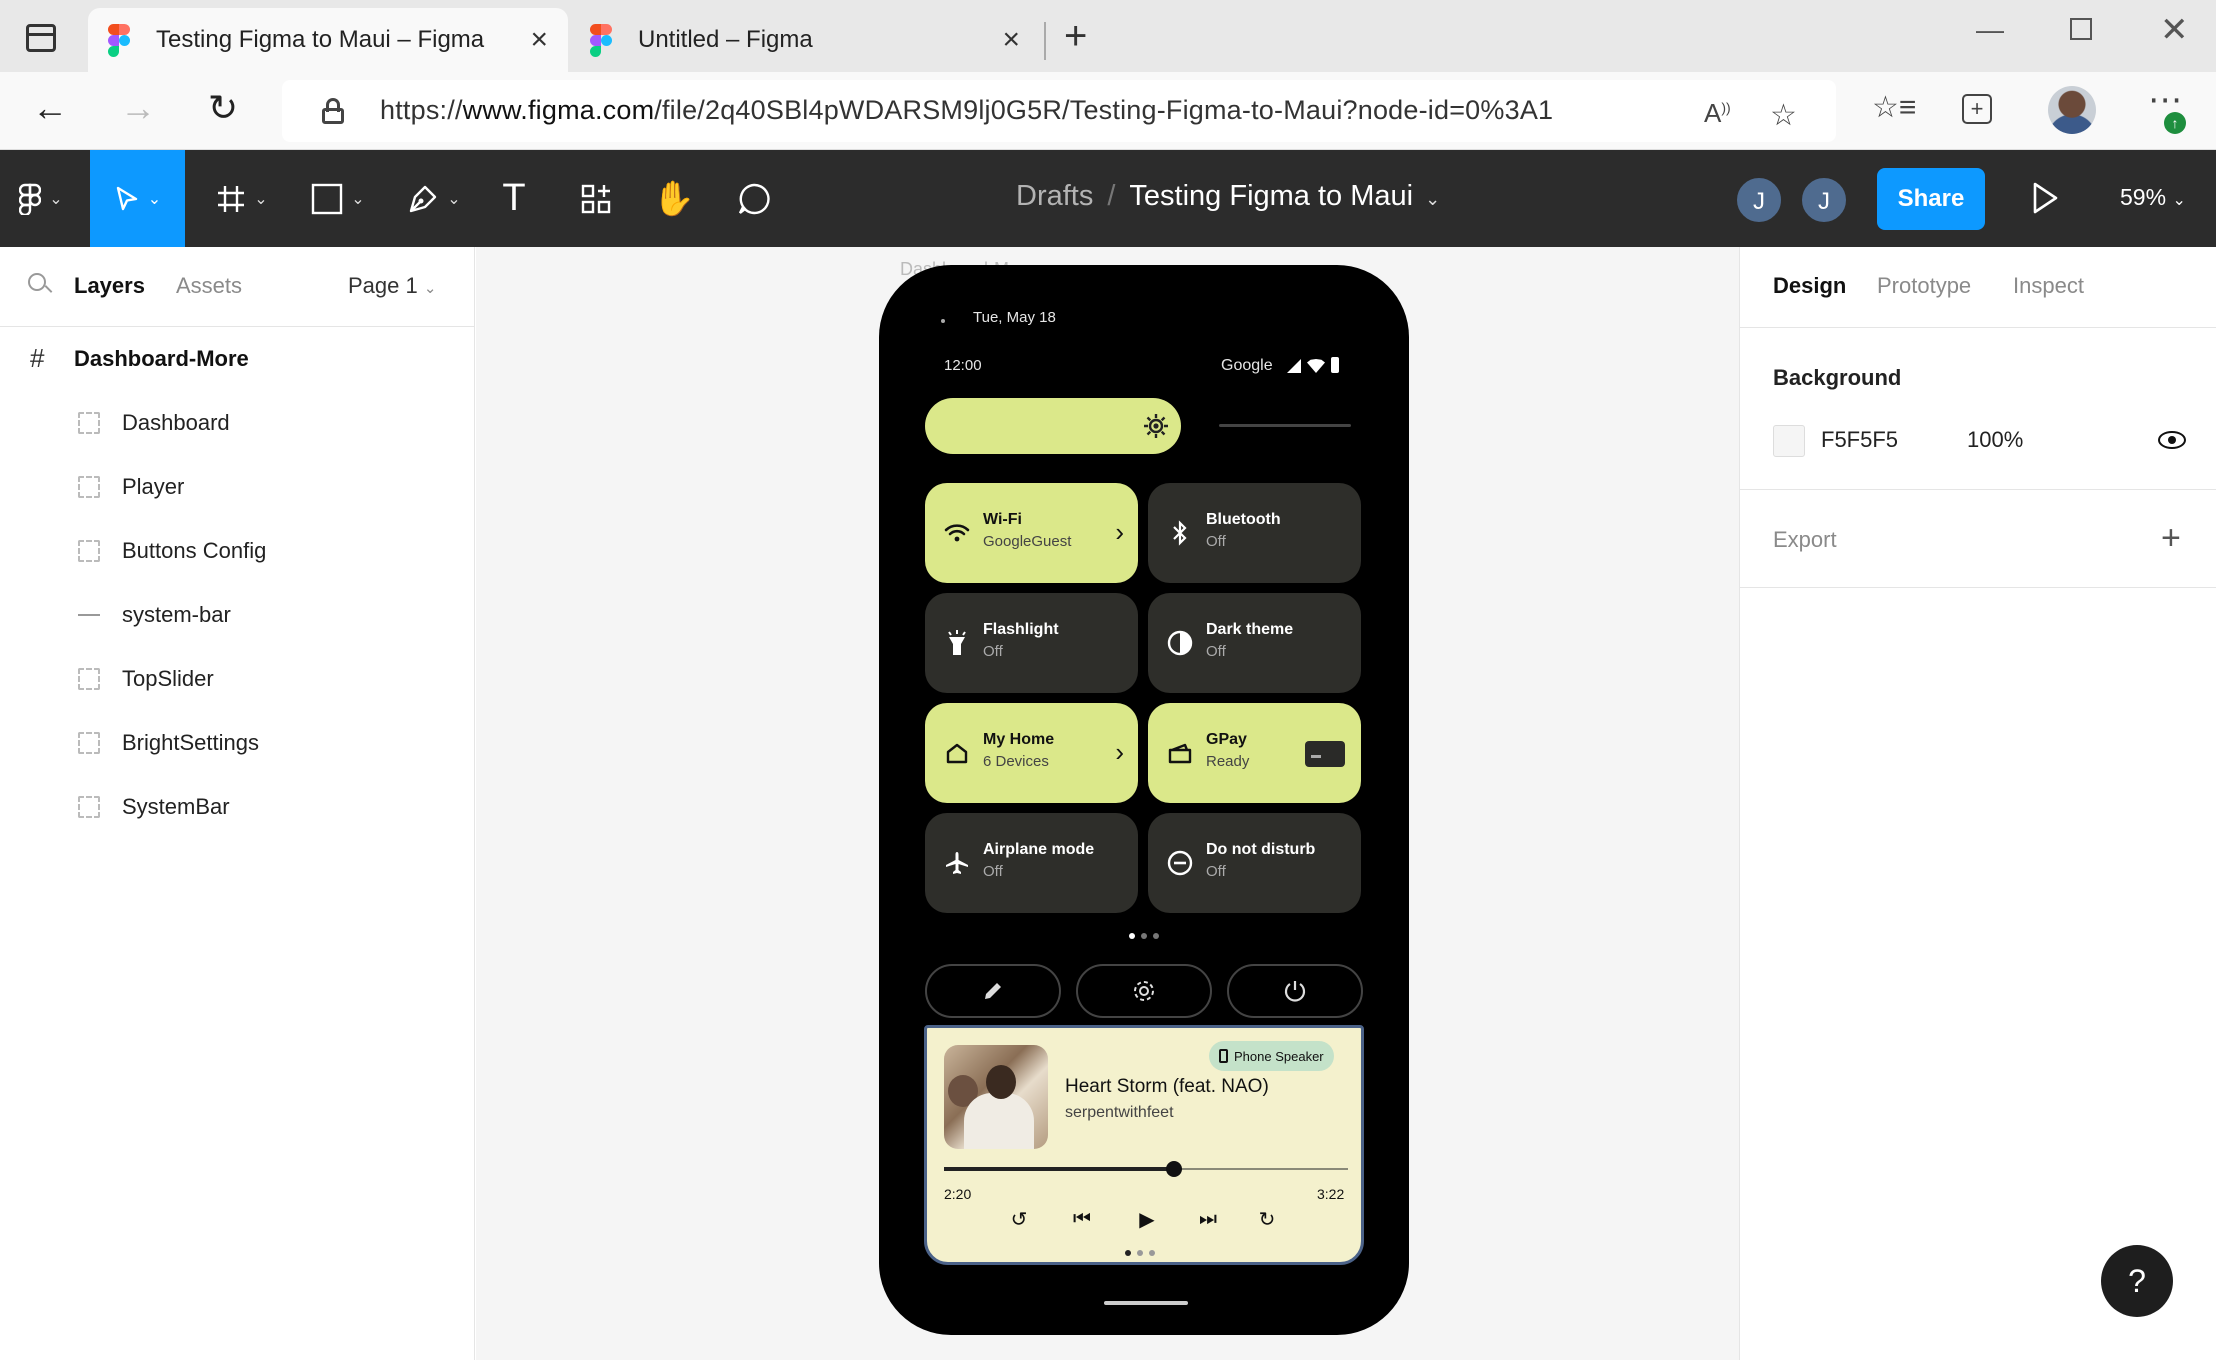  I want to click on search-icon, so click(40, 285).